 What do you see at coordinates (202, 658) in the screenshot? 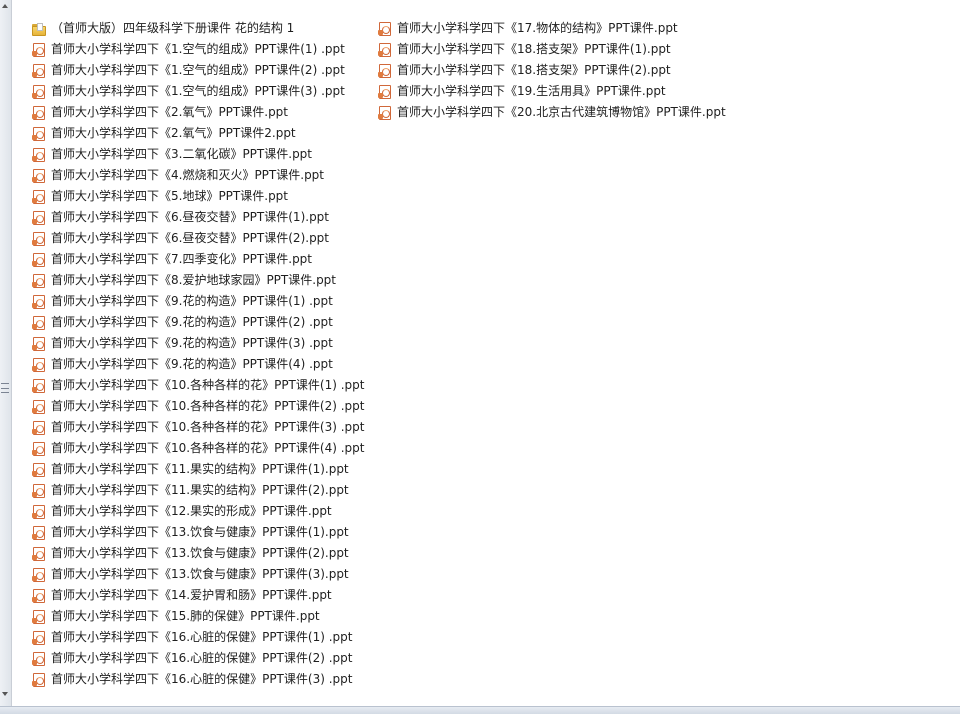
I see `file-name: 首师大小学科学四下《16.心脏的保健》PPT课件(2) .ppt` at bounding box center [202, 658].